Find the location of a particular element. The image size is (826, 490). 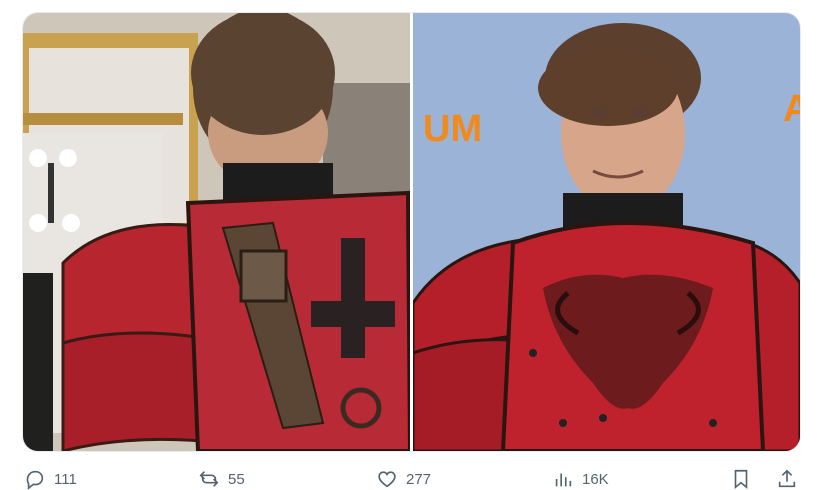

retweet-button: 55 is located at coordinates (221, 479).